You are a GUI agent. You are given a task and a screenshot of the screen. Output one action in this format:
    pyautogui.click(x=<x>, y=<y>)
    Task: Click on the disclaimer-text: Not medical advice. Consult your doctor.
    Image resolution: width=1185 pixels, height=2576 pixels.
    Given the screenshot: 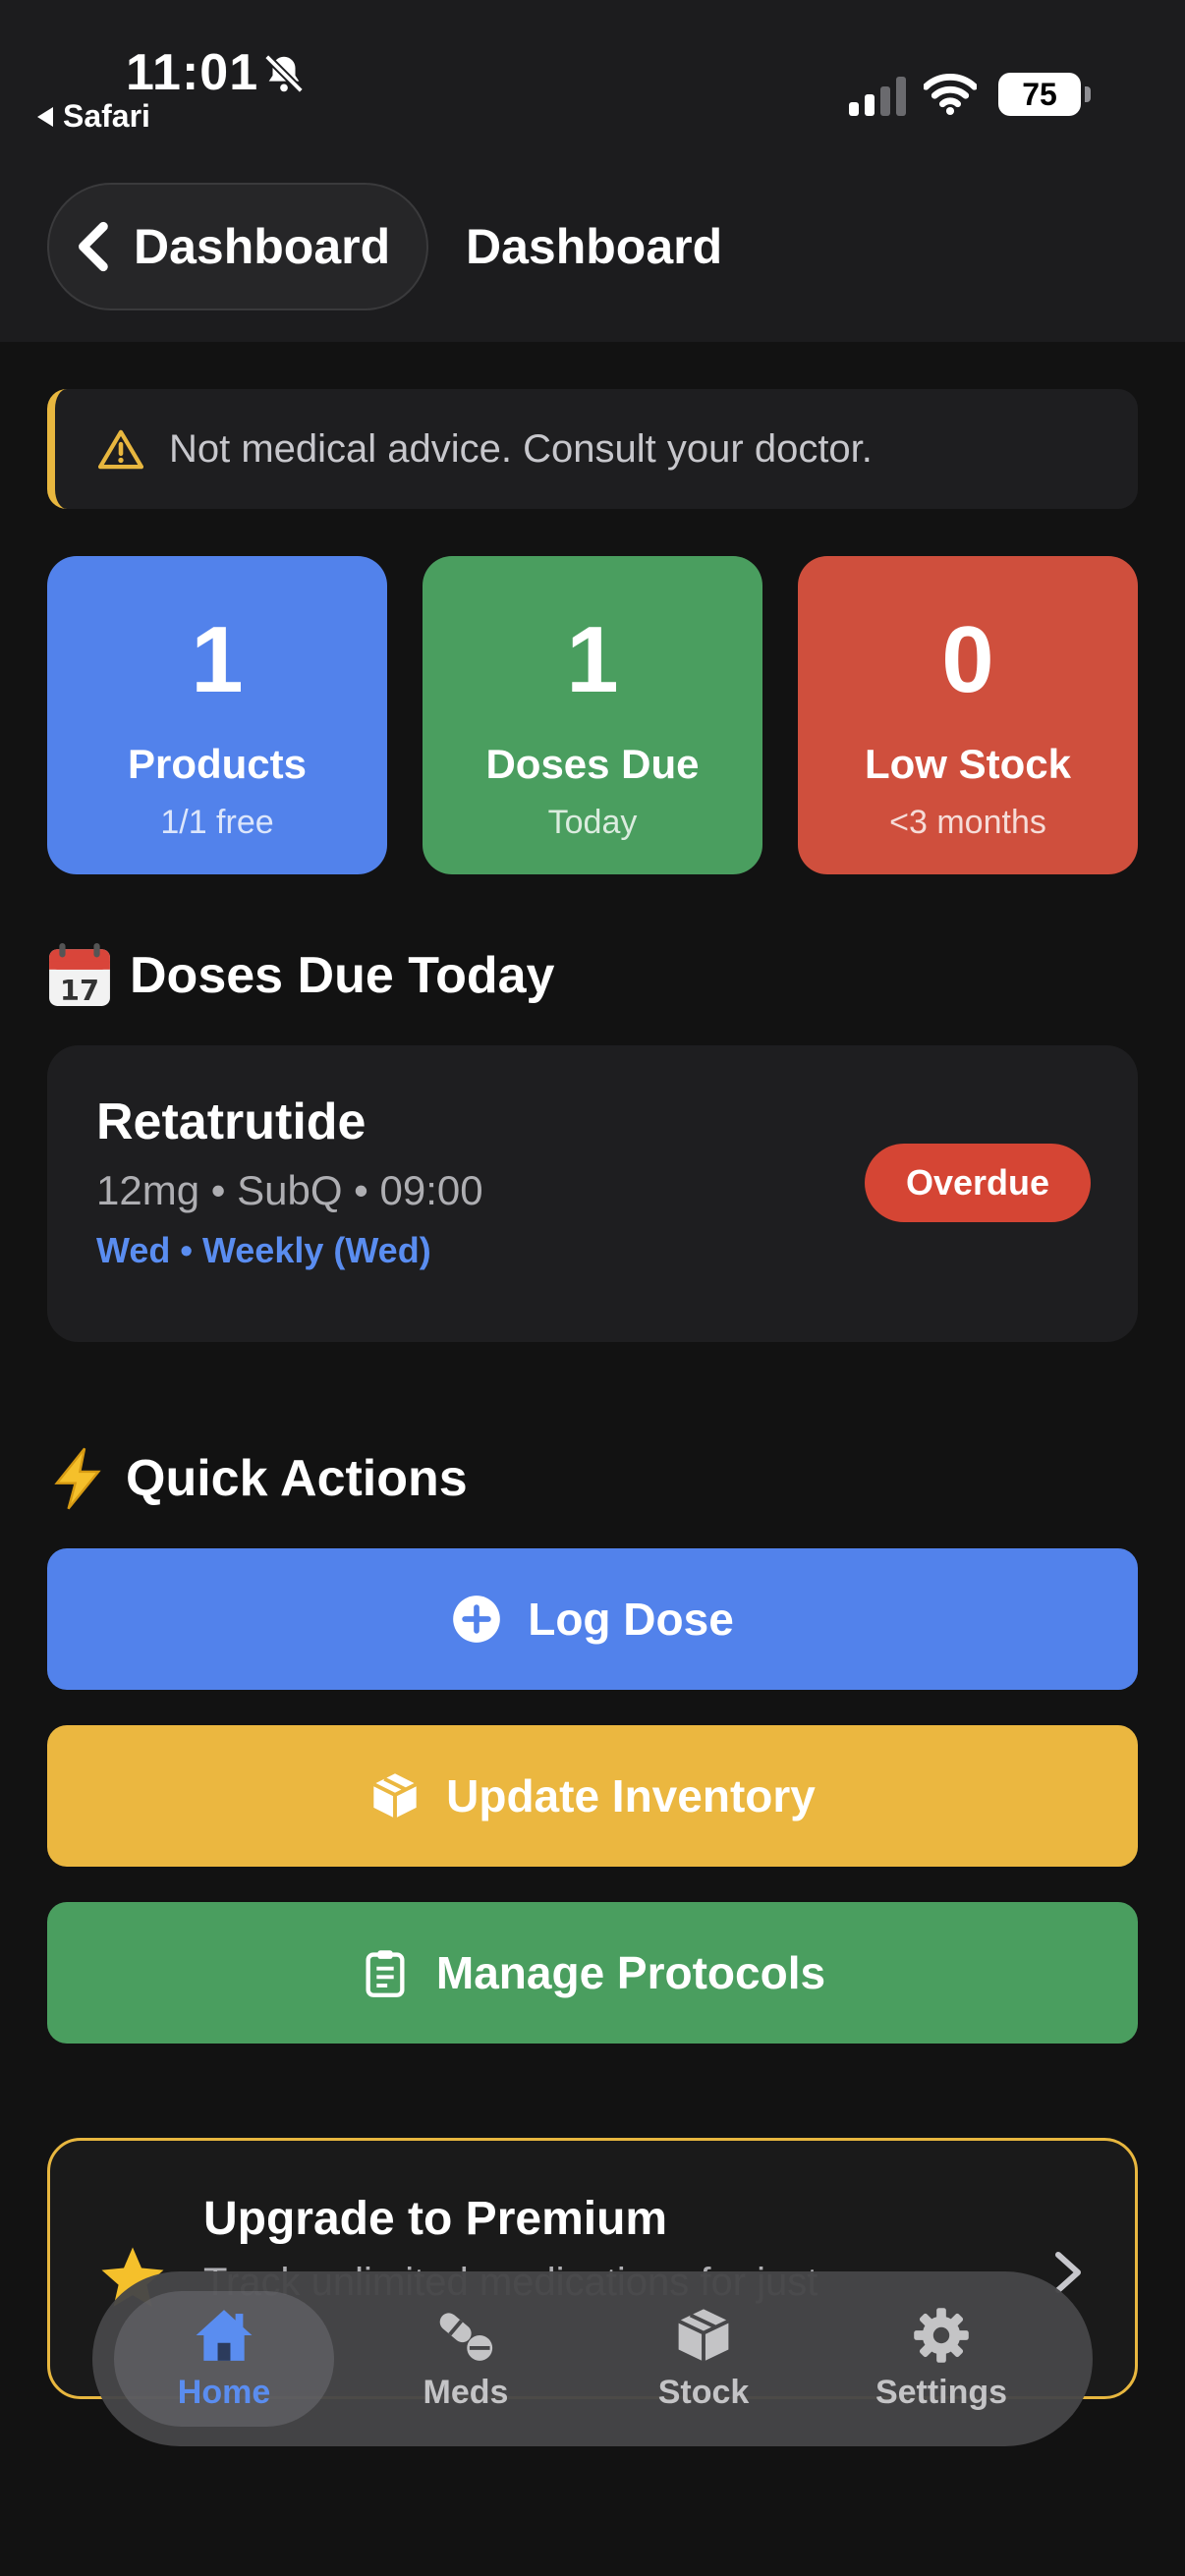 What is the action you would take?
    pyautogui.click(x=521, y=448)
    